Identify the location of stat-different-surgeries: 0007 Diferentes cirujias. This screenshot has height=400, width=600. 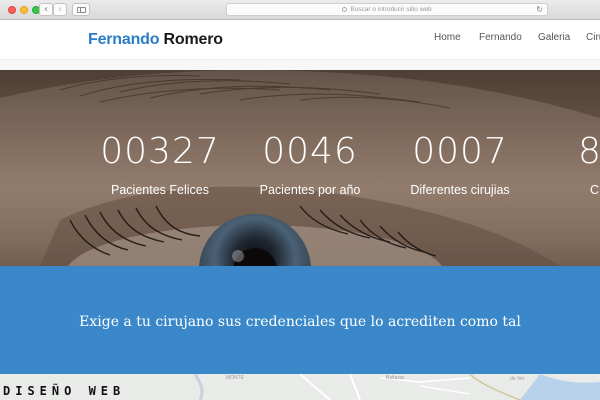
(460, 165).